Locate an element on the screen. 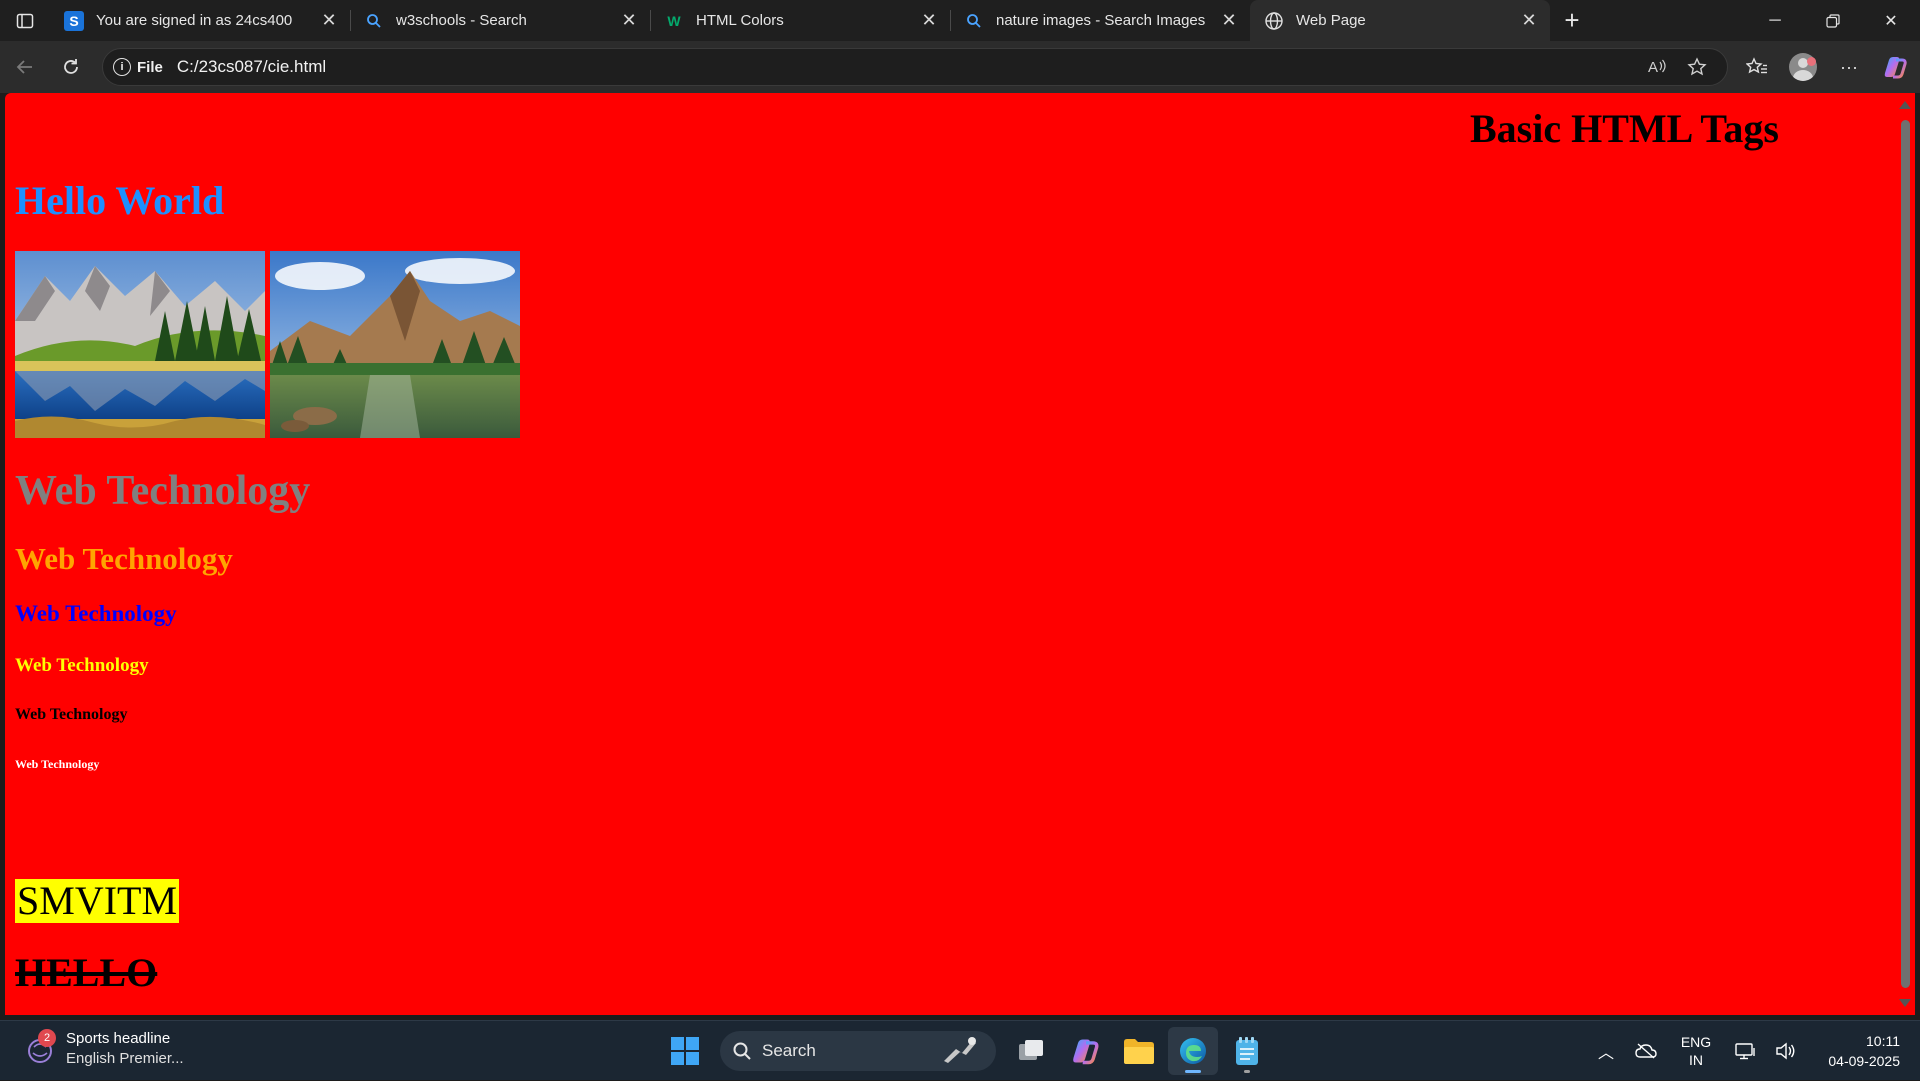 This screenshot has width=1920, height=1081. favorites-button is located at coordinates (1757, 67).